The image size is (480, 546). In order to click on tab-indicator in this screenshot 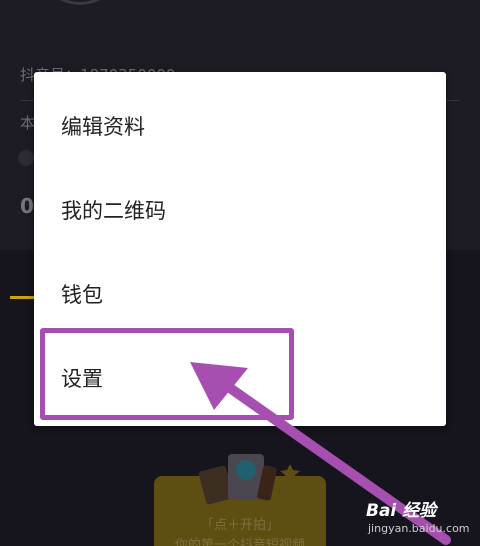, I will do `click(23, 297)`.